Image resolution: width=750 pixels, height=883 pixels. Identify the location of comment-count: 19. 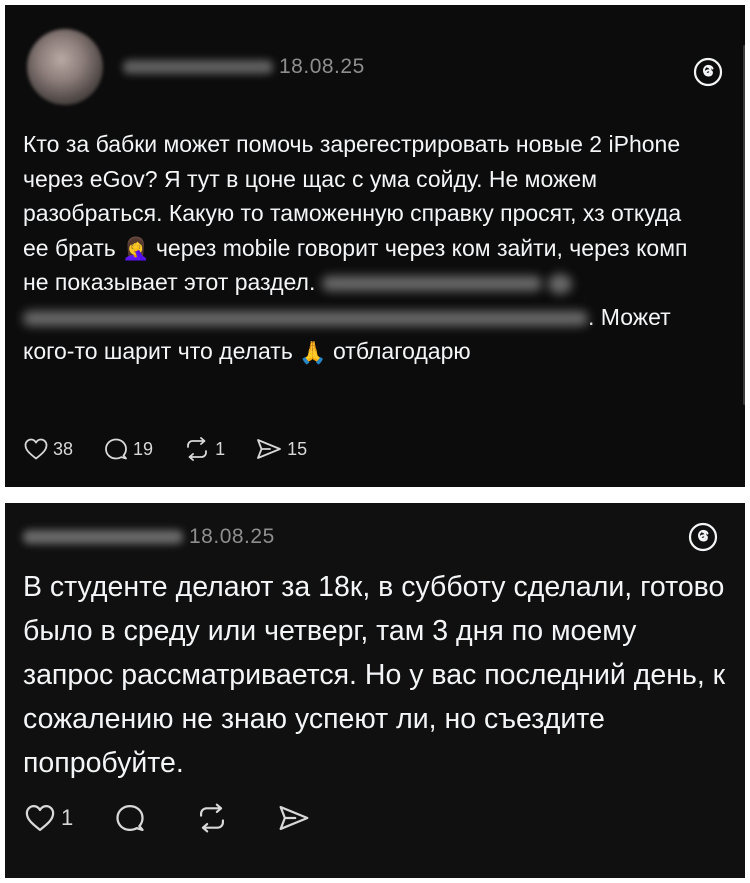
(143, 448).